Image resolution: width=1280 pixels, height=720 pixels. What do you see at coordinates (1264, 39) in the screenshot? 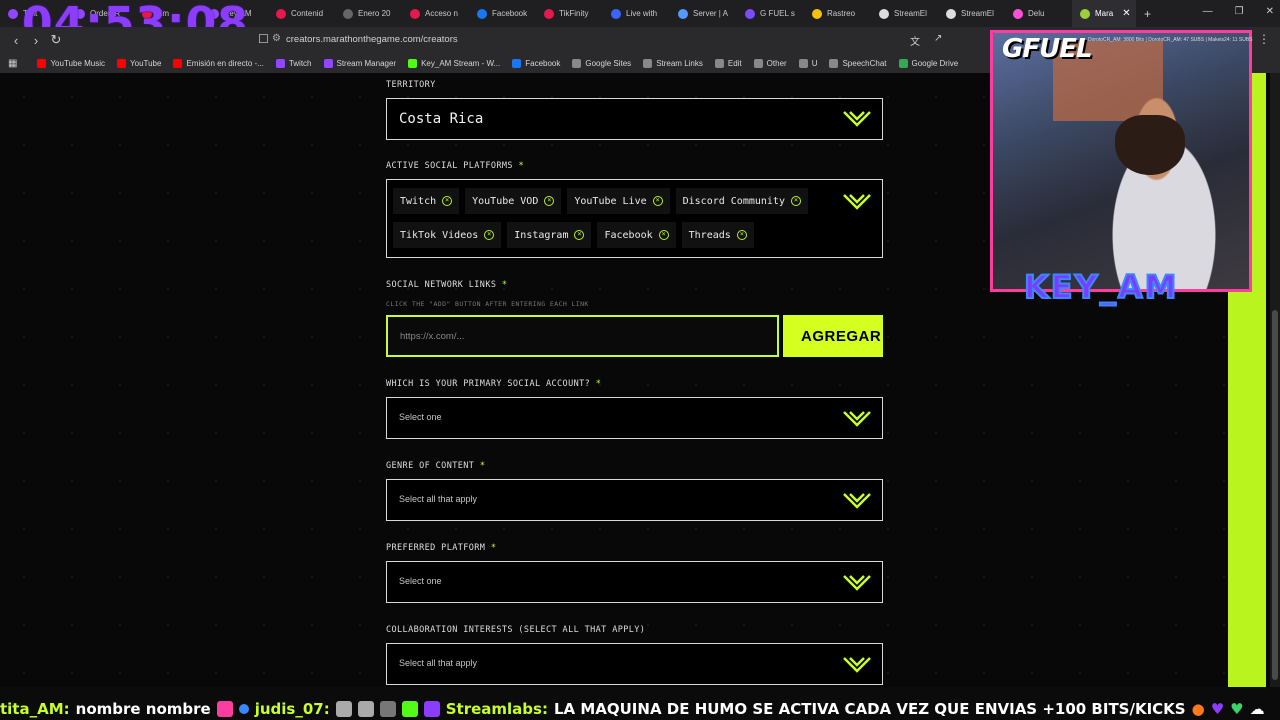
I see `menu-icon: ⋮` at bounding box center [1264, 39].